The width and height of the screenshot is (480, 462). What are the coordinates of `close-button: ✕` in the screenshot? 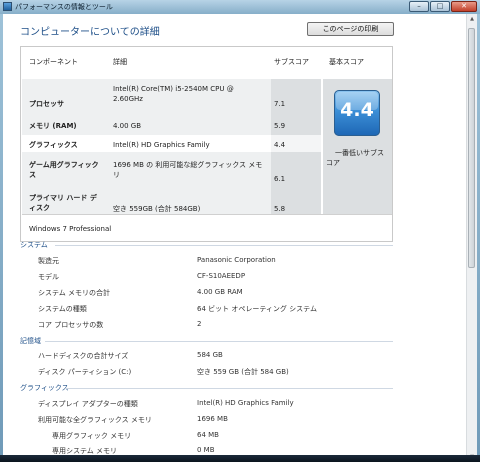 It's located at (464, 6).